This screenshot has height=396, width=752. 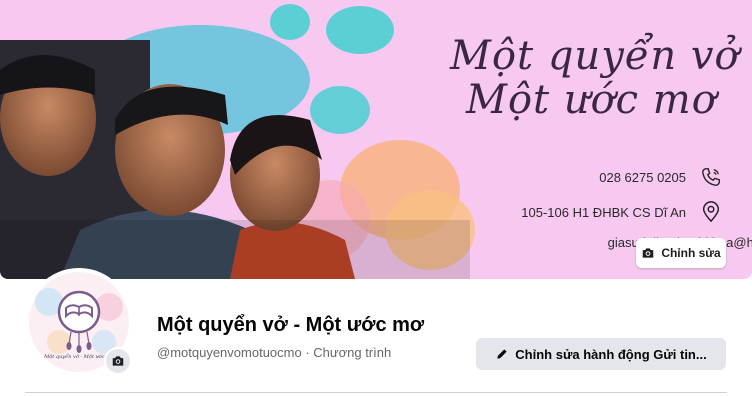 What do you see at coordinates (229, 352) in the screenshot?
I see `page-handle: @motquyenvomotuocmo` at bounding box center [229, 352].